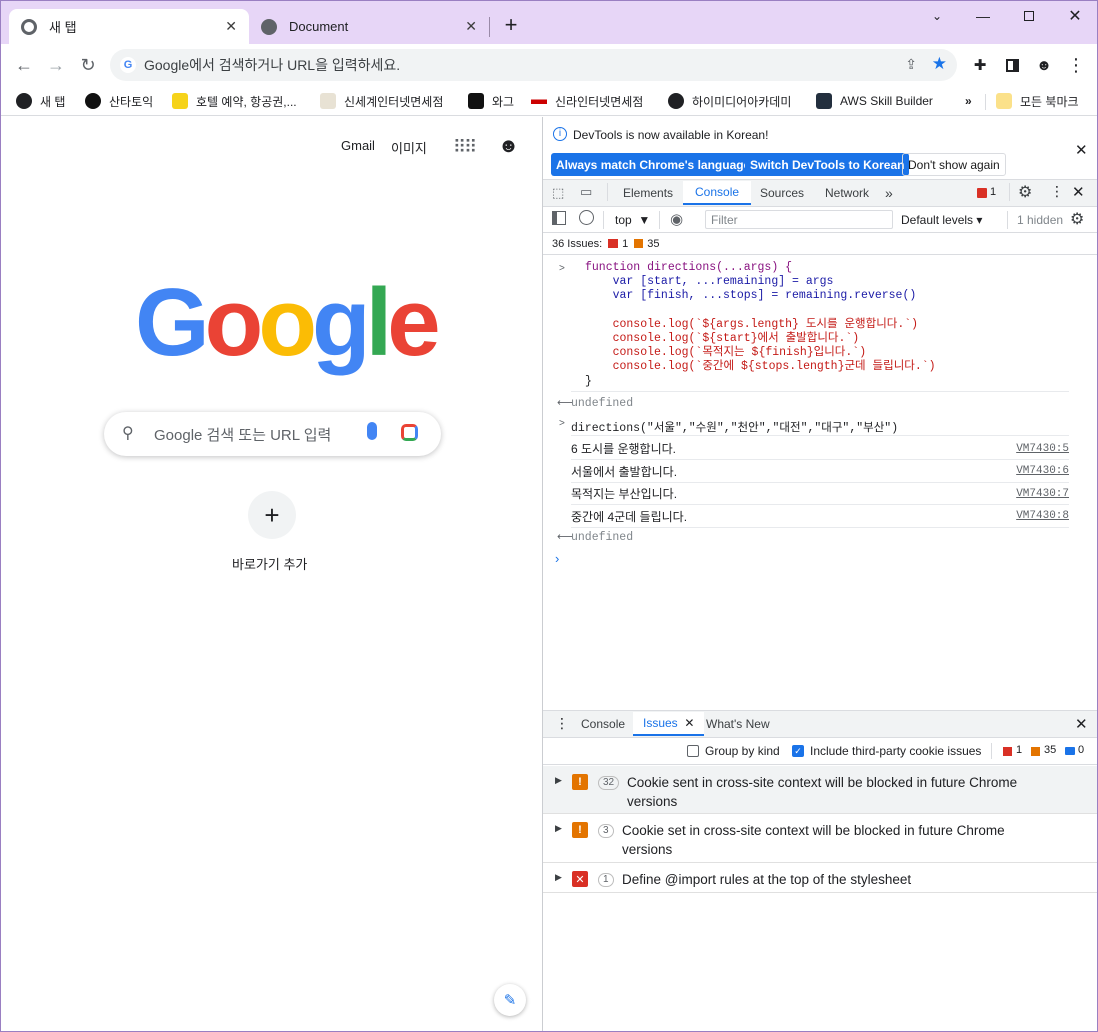 This screenshot has height=1032, width=1098. What do you see at coordinates (1076, 65) in the screenshot?
I see `menu-icon: ⋮` at bounding box center [1076, 65].